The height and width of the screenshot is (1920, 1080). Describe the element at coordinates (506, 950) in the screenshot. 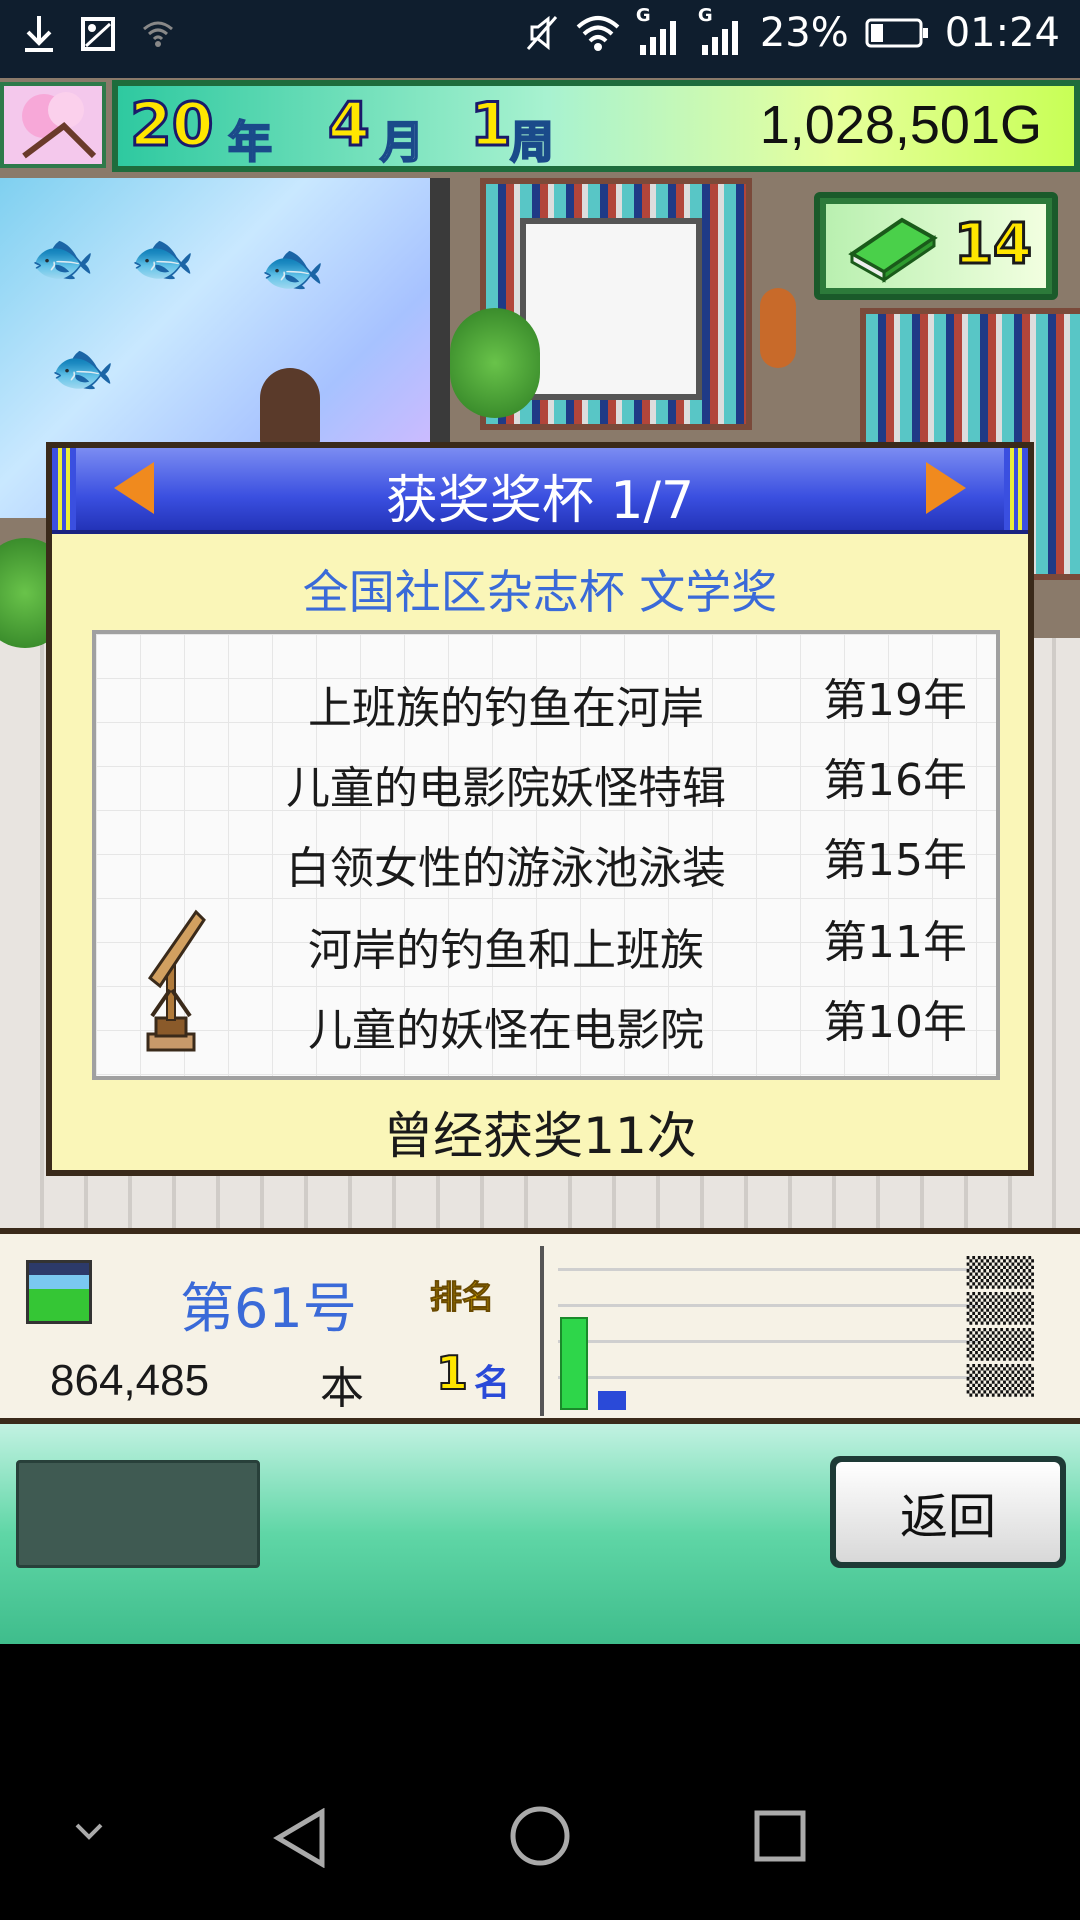

I see `award-title: 河岸的钓鱼和上班族` at that location.